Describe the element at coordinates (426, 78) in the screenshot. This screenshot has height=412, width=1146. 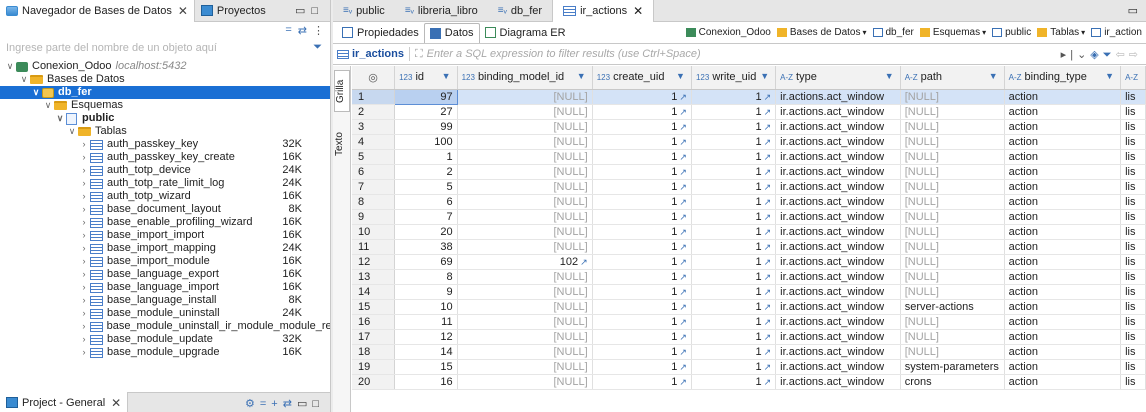
I see `column-header-id: 123 id ▼` at that location.